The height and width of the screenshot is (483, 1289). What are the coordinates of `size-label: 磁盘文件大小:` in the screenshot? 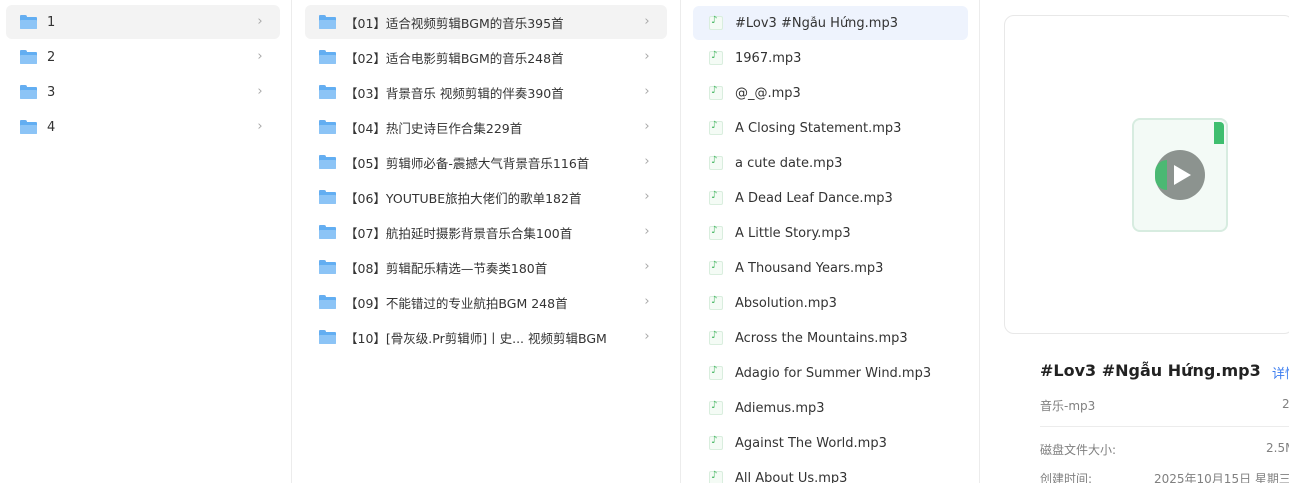 It's located at (1078, 450).